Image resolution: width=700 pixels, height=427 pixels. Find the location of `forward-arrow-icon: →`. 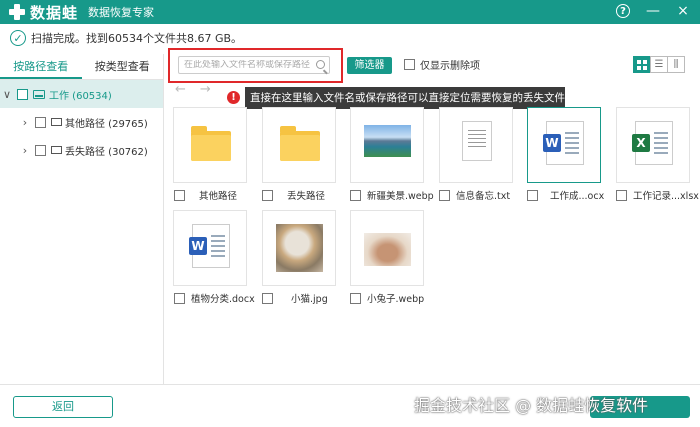

forward-arrow-icon: → is located at coordinates (205, 89).